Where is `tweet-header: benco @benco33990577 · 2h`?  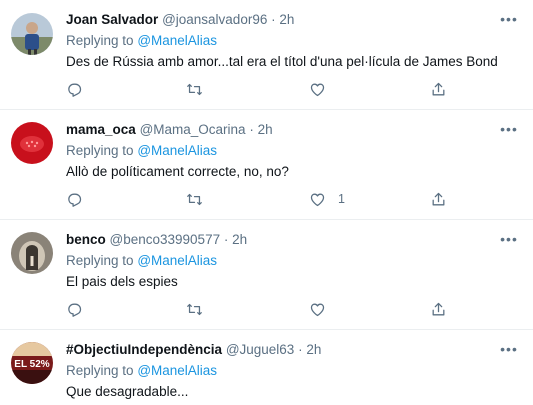 tweet-header: benco @benco33990577 · 2h is located at coordinates (156, 239).